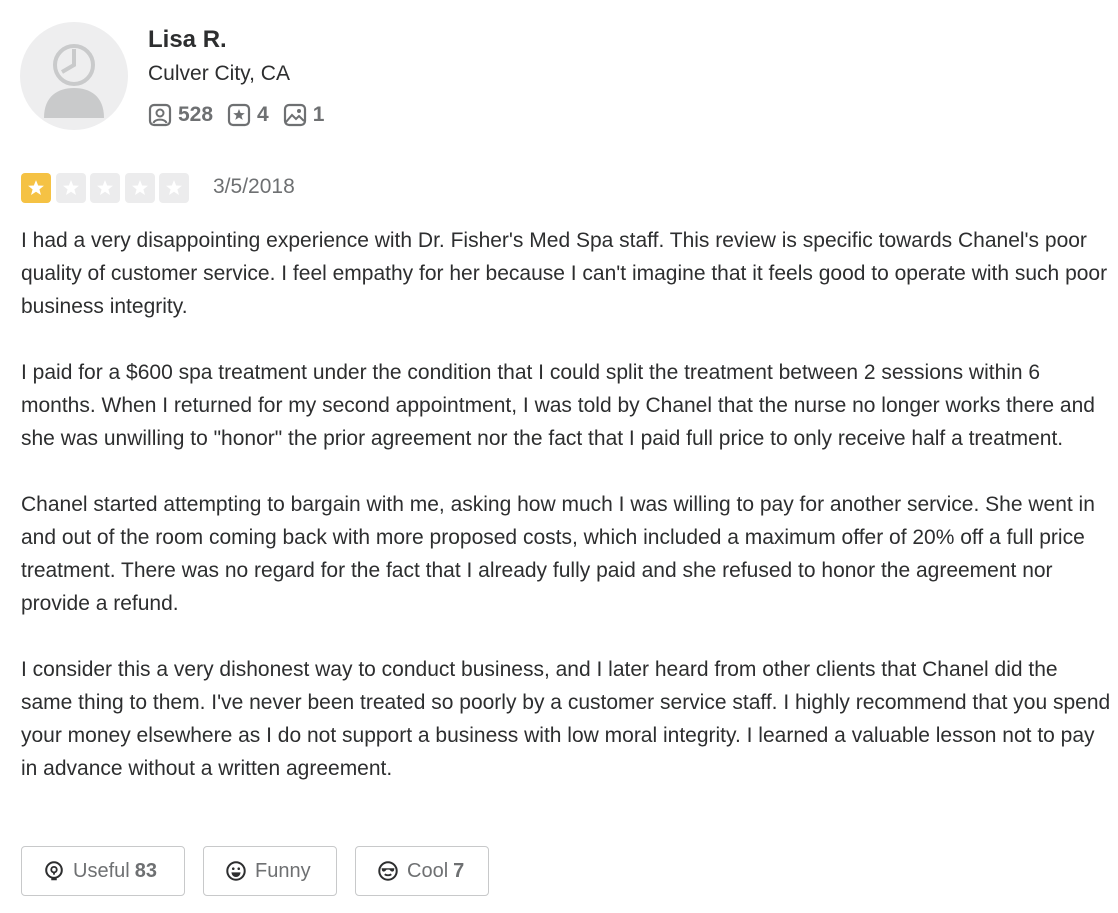 The height and width of the screenshot is (913, 1118). I want to click on user-stats: 528 4 1, so click(243, 115).